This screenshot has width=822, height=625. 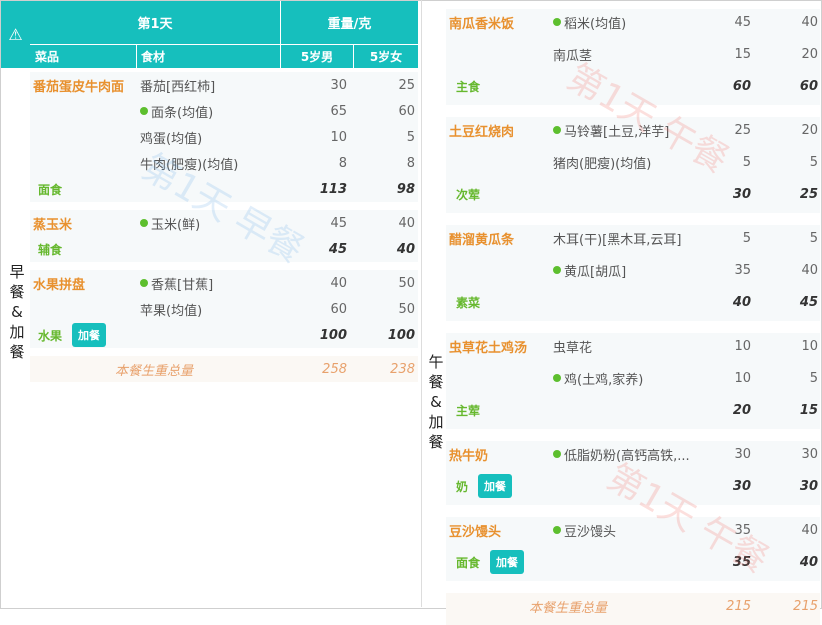 What do you see at coordinates (808, 410) in the screenshot?
I see `girl-total: 15` at bounding box center [808, 410].